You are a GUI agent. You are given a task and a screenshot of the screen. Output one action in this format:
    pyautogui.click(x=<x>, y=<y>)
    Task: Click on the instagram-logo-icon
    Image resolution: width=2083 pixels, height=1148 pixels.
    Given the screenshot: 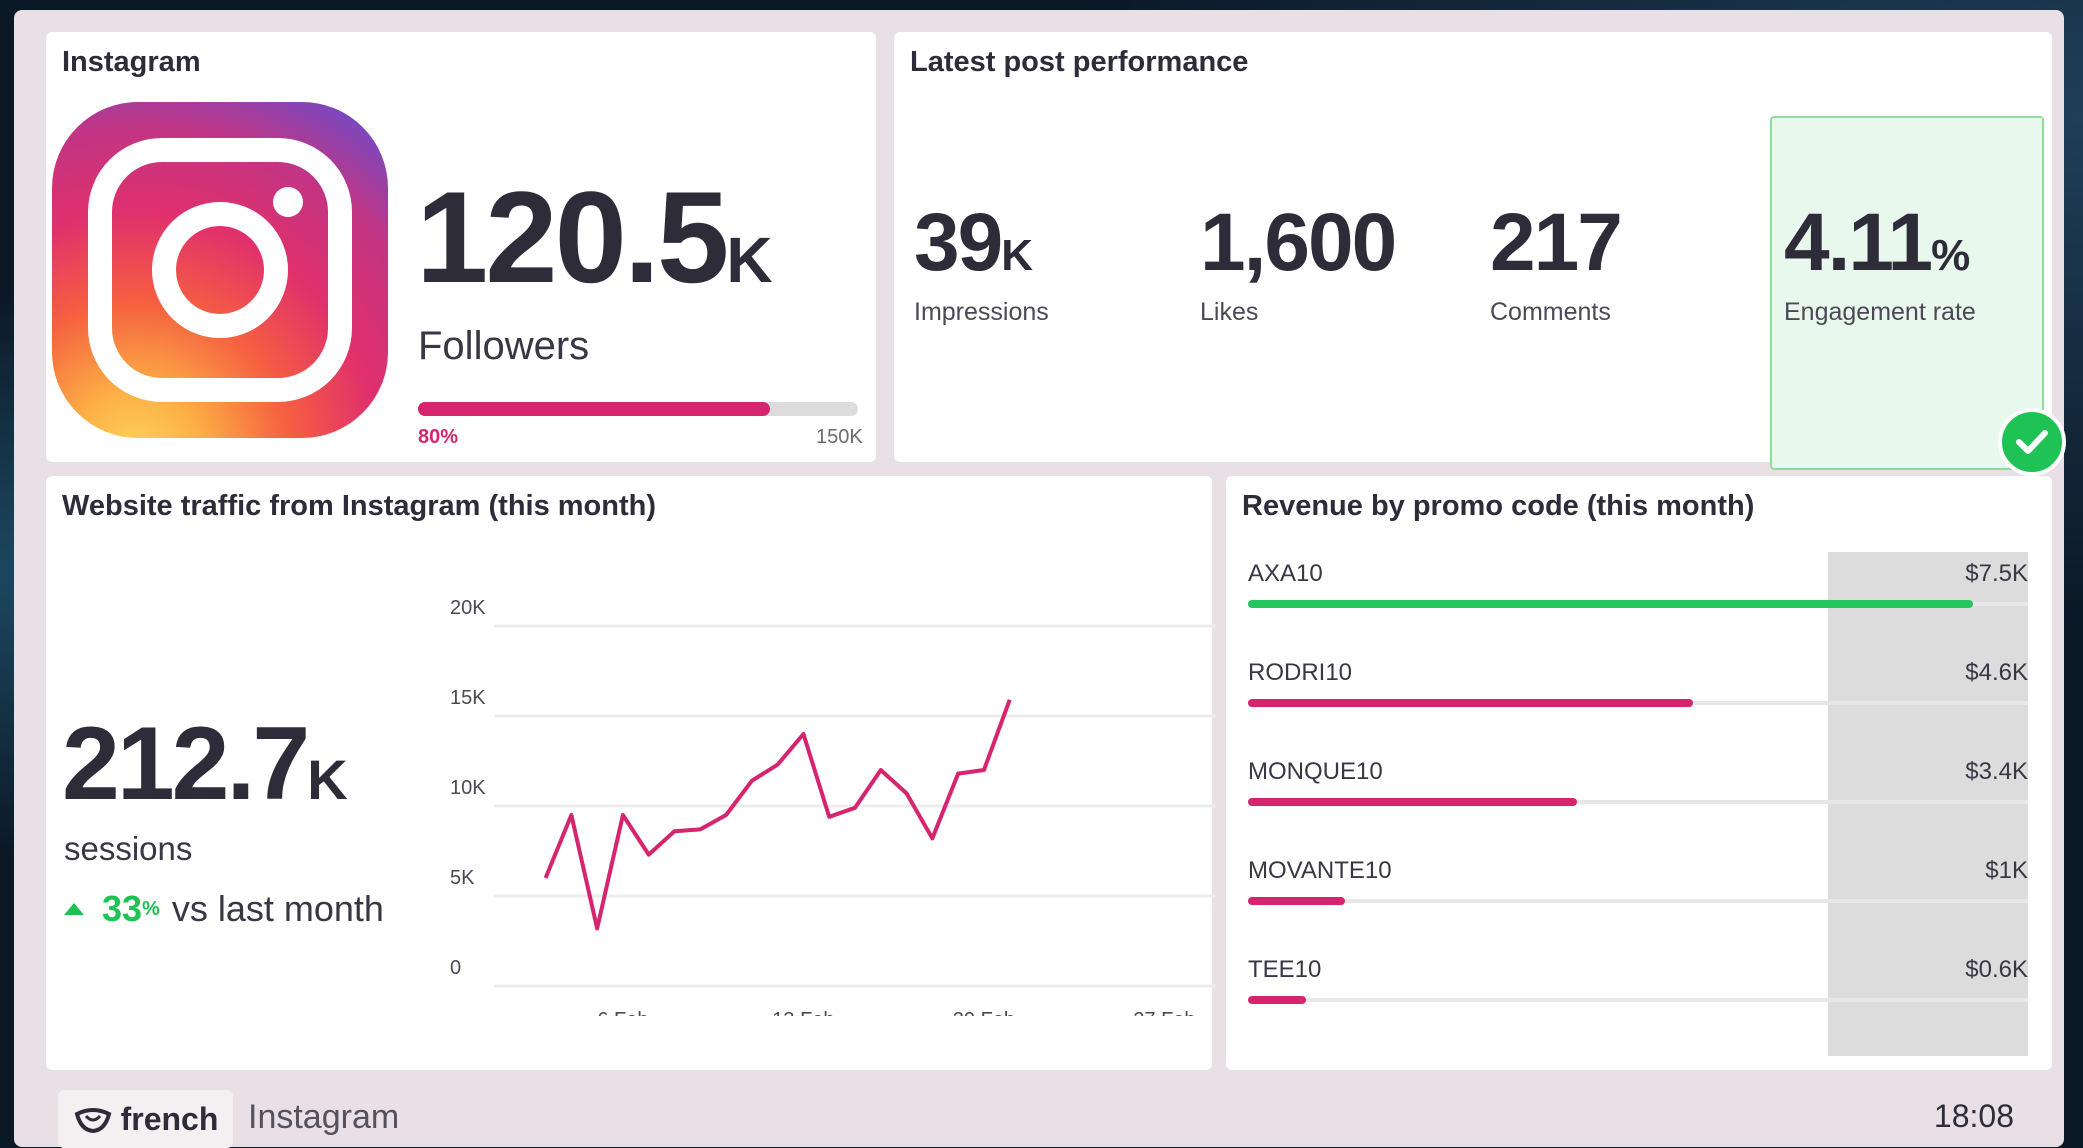 What is the action you would take?
    pyautogui.click(x=220, y=270)
    